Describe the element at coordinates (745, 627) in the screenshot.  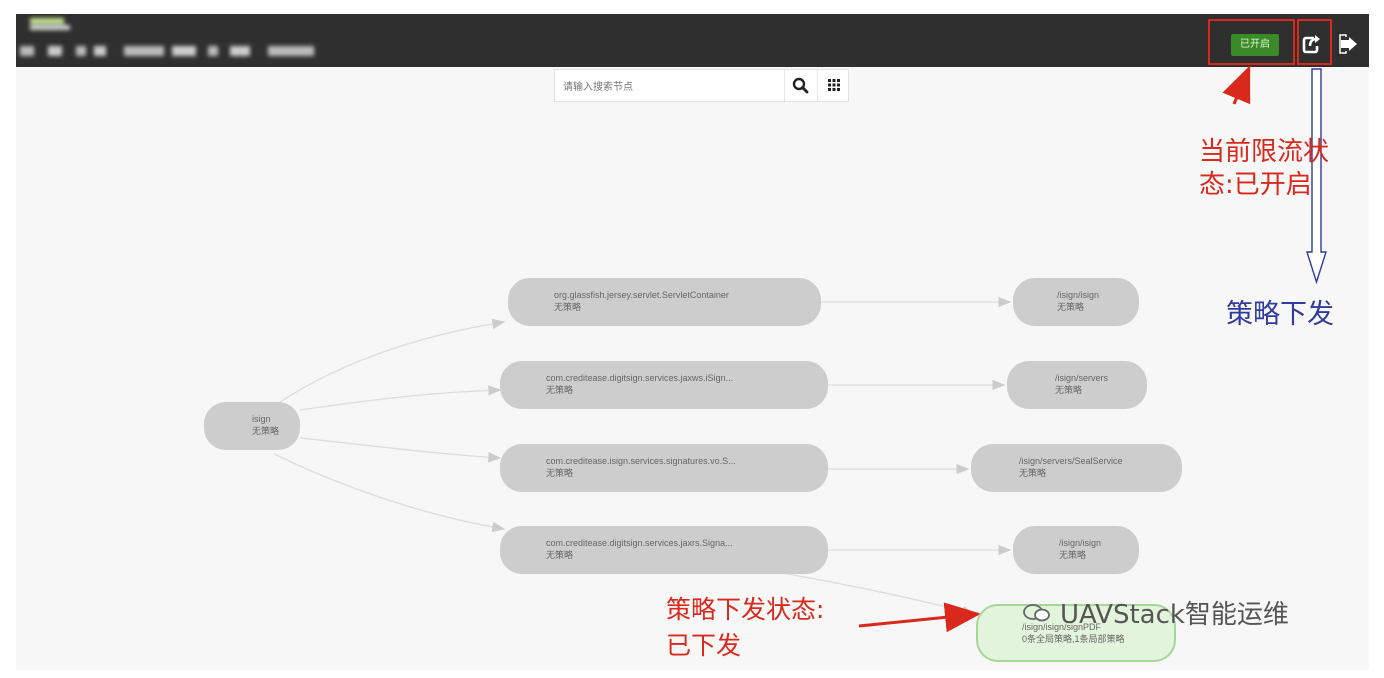
I see `publish-status-annotation-text: 策略下发状态: 已下发` at that location.